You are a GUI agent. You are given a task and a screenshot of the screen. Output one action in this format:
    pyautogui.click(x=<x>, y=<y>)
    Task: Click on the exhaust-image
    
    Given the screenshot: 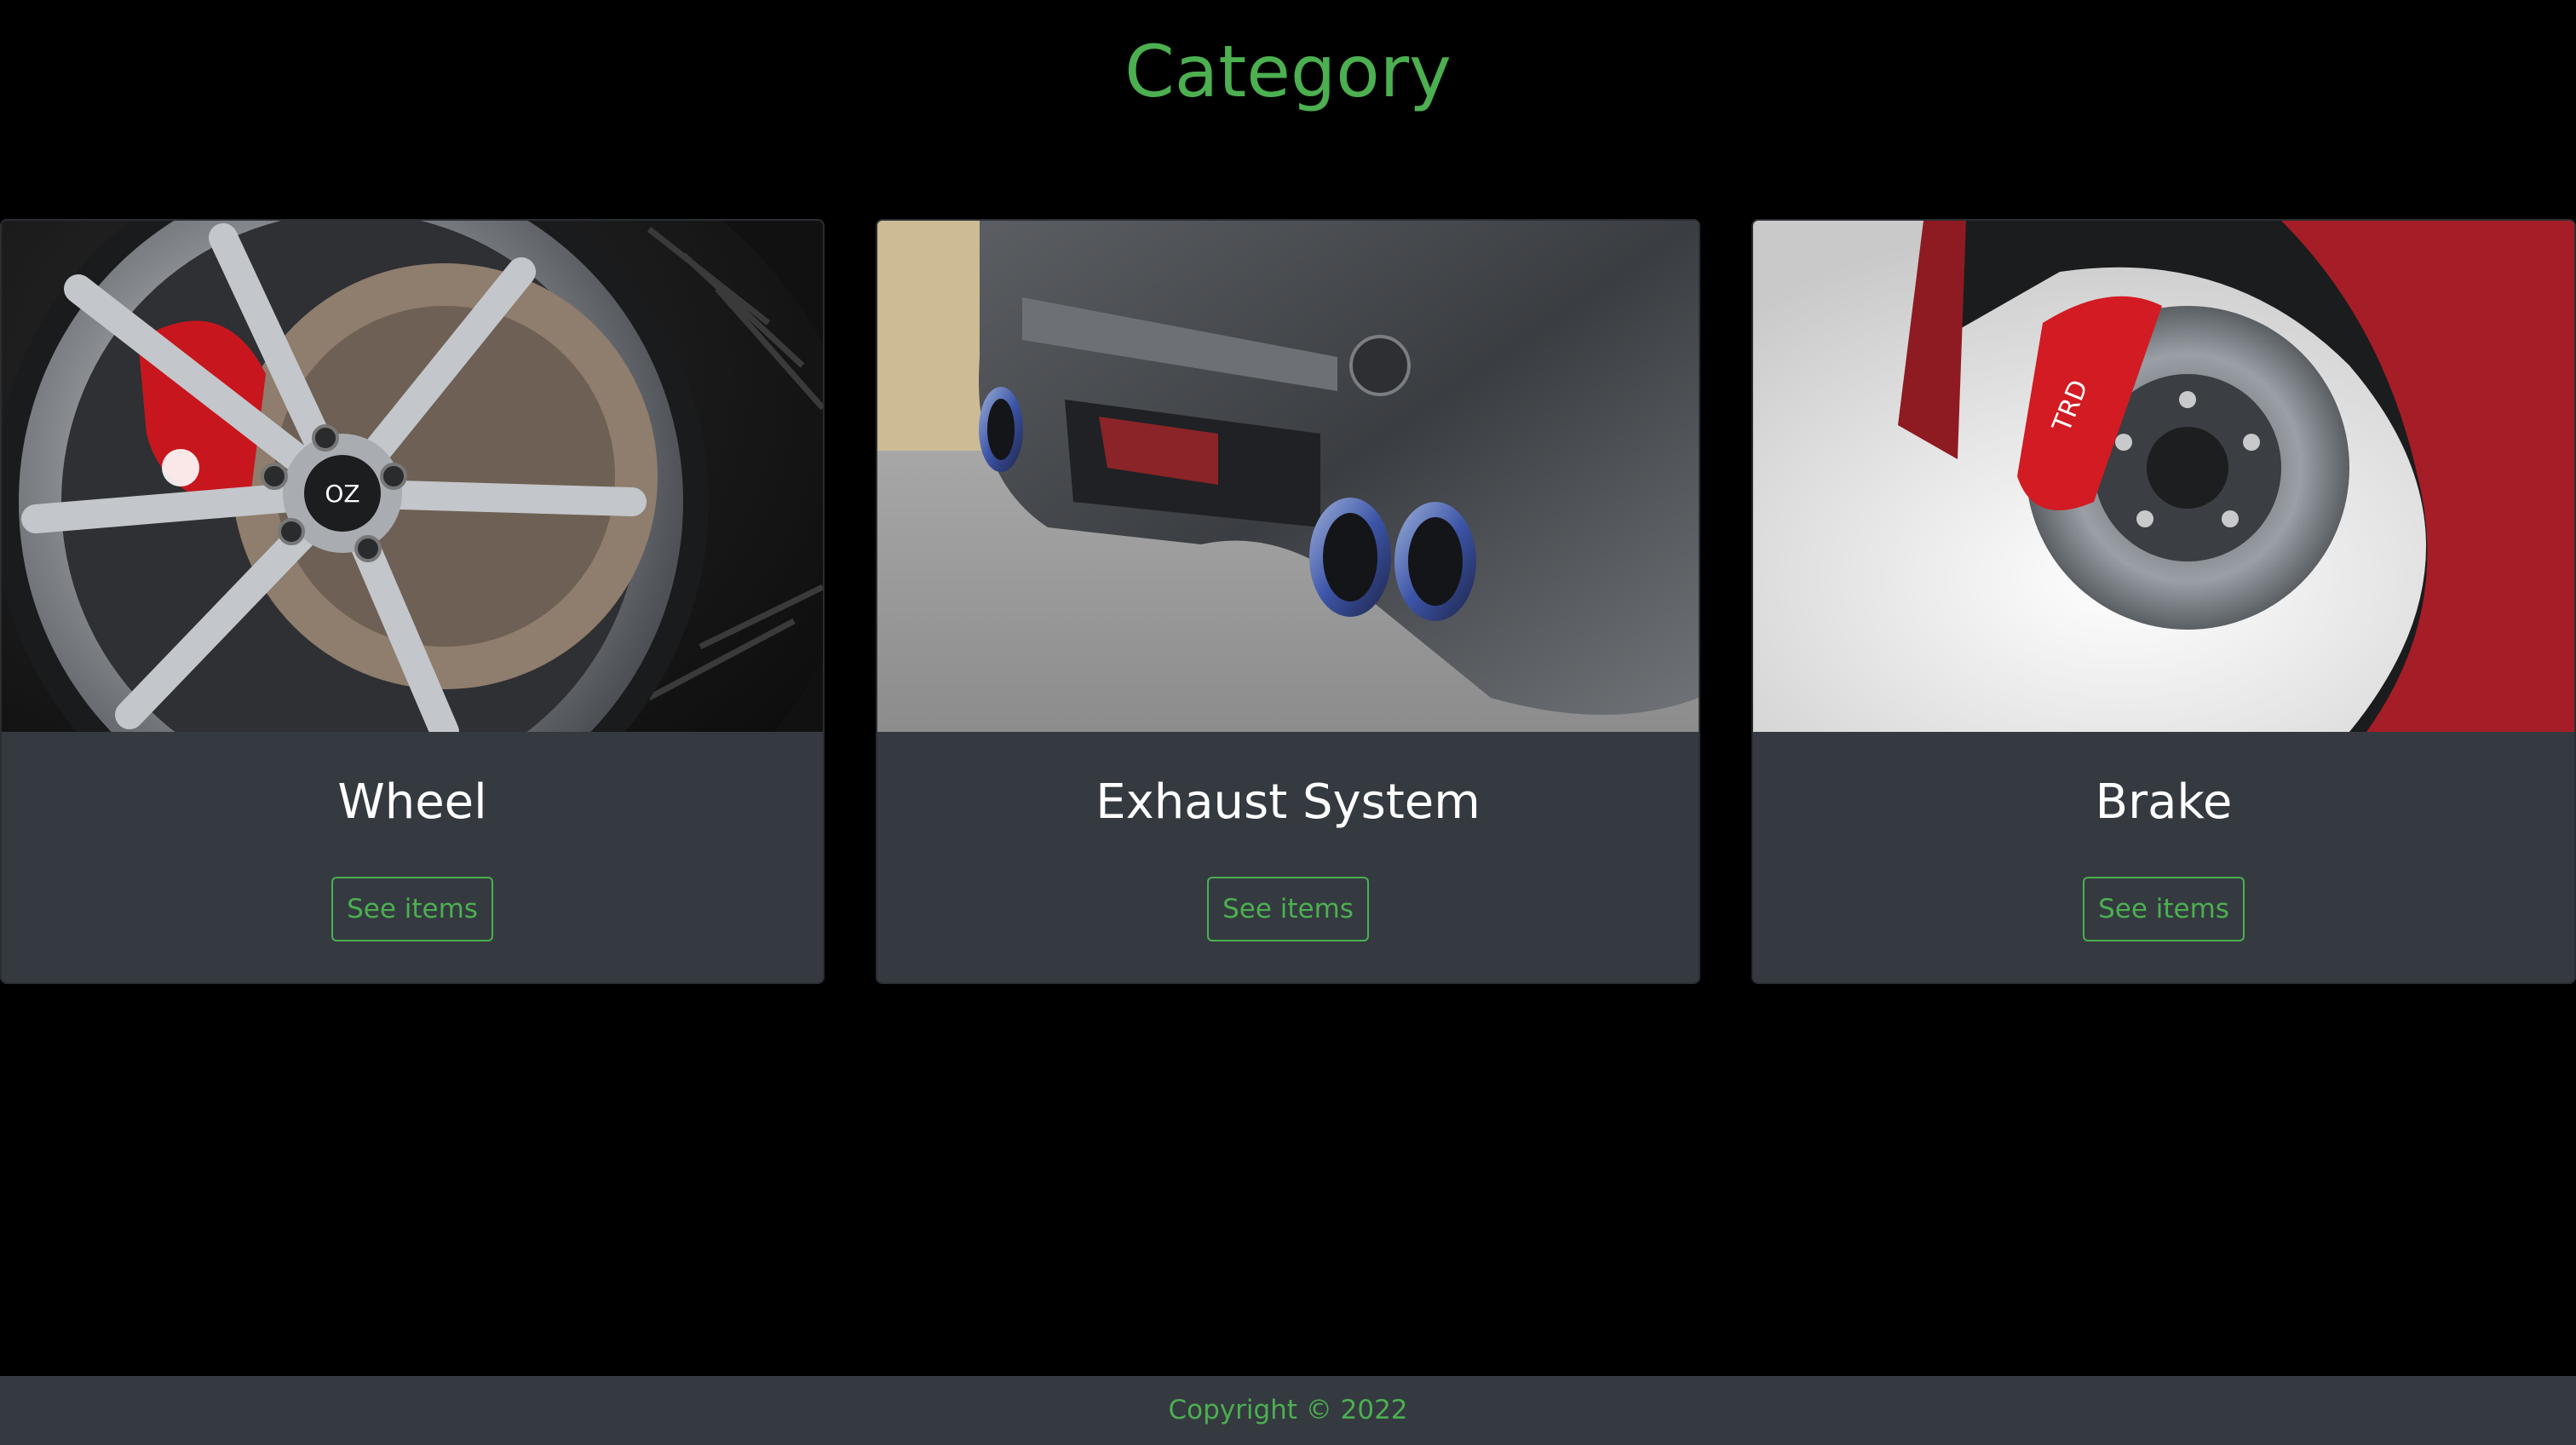 What is the action you would take?
    pyautogui.click(x=1288, y=476)
    